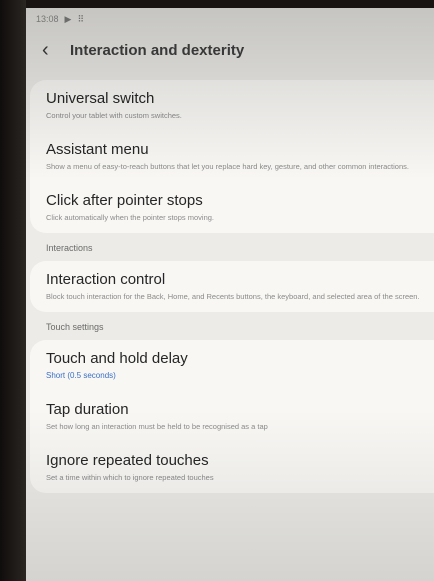  What do you see at coordinates (68, 18) in the screenshot?
I see `play-icon: ▶` at bounding box center [68, 18].